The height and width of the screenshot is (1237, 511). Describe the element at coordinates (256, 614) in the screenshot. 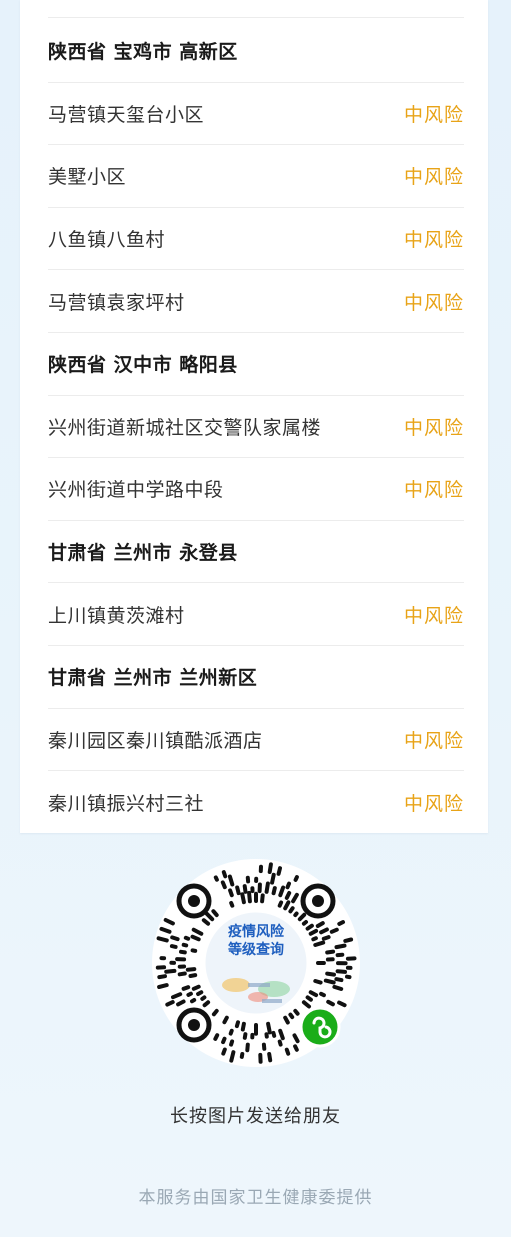

I see `risk-area-row: 上川镇黄茨滩村 中风险` at that location.